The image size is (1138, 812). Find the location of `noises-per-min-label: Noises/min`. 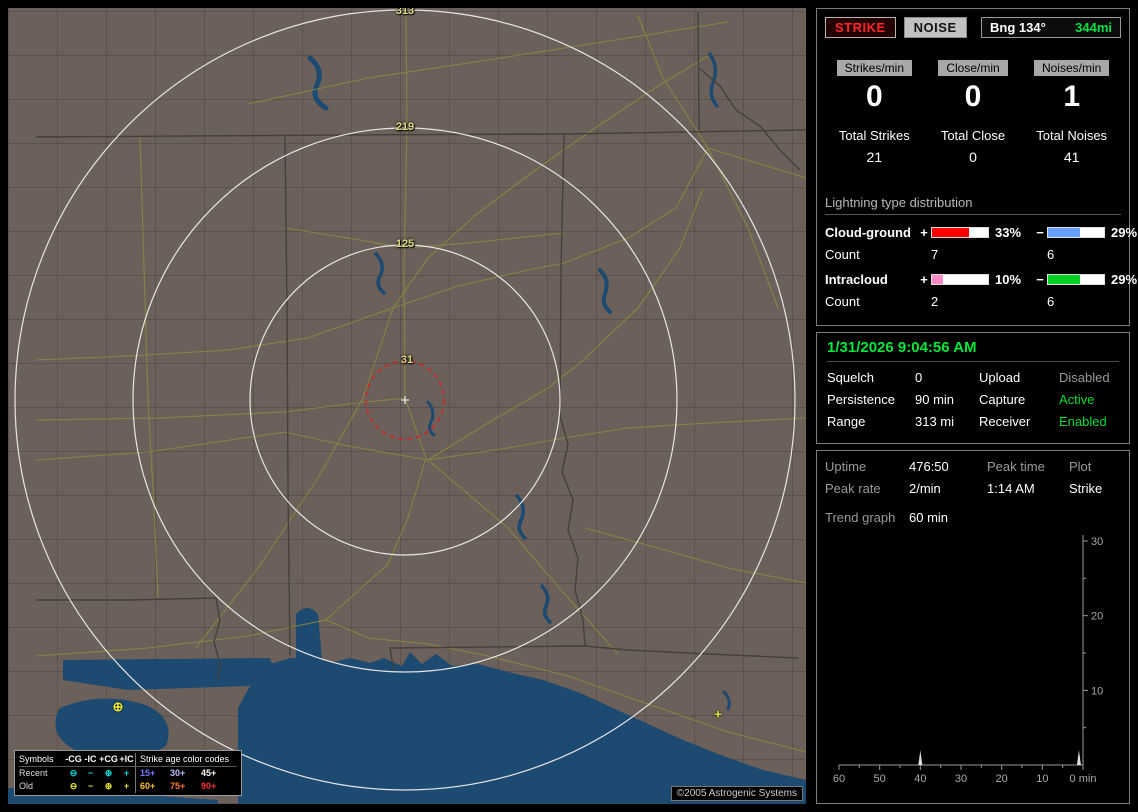

noises-per-min-label: Noises/min is located at coordinates (1071, 68).